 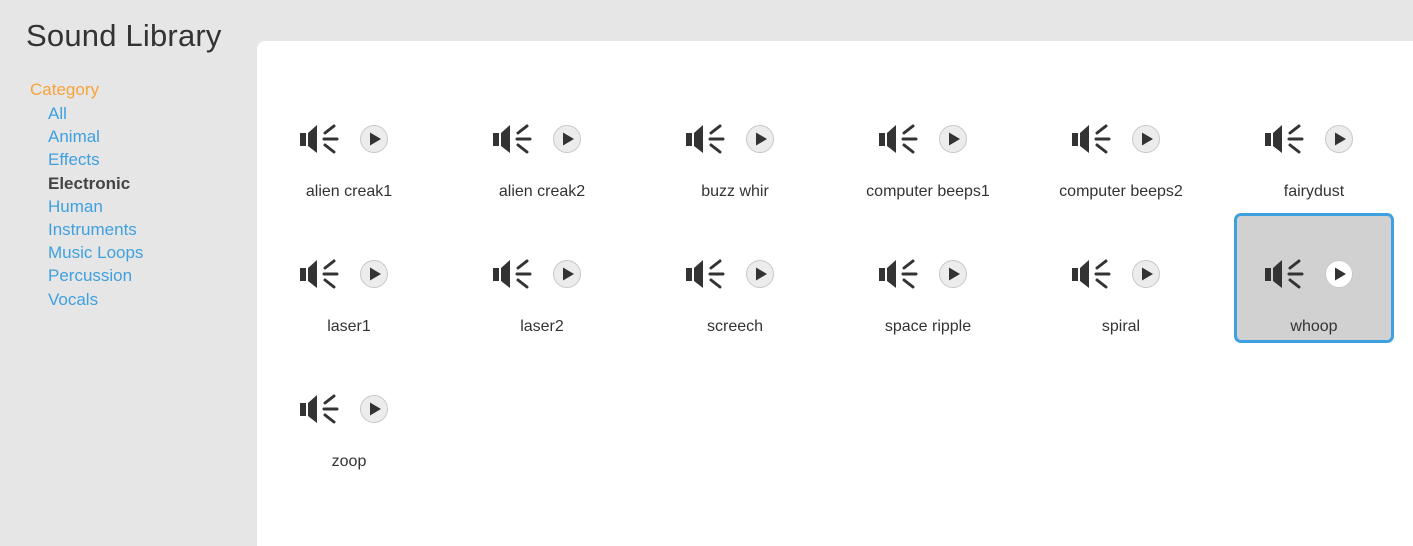 What do you see at coordinates (64, 89) in the screenshot?
I see `category-heading: Category` at bounding box center [64, 89].